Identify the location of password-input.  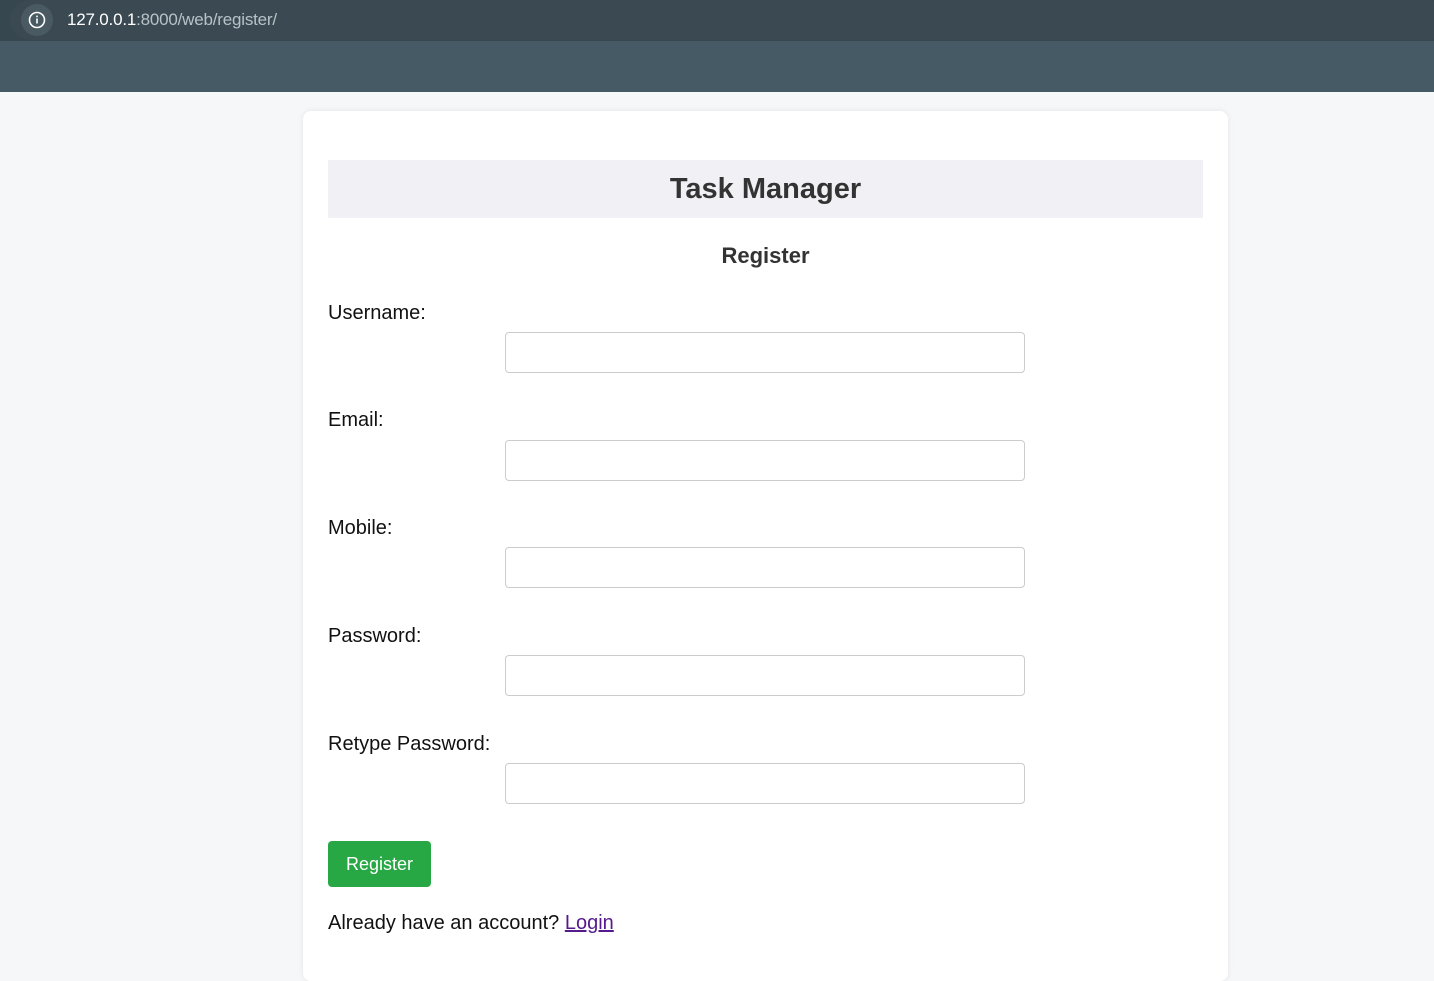
(765, 675).